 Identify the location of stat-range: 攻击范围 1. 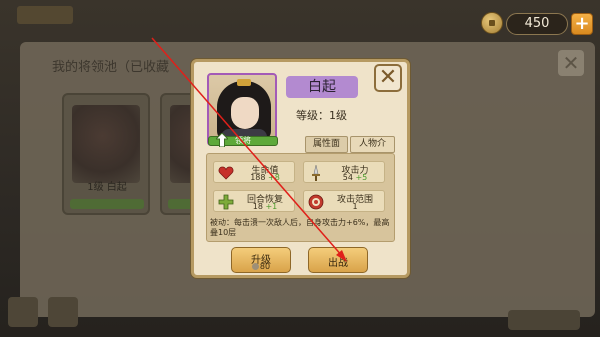
(344, 201).